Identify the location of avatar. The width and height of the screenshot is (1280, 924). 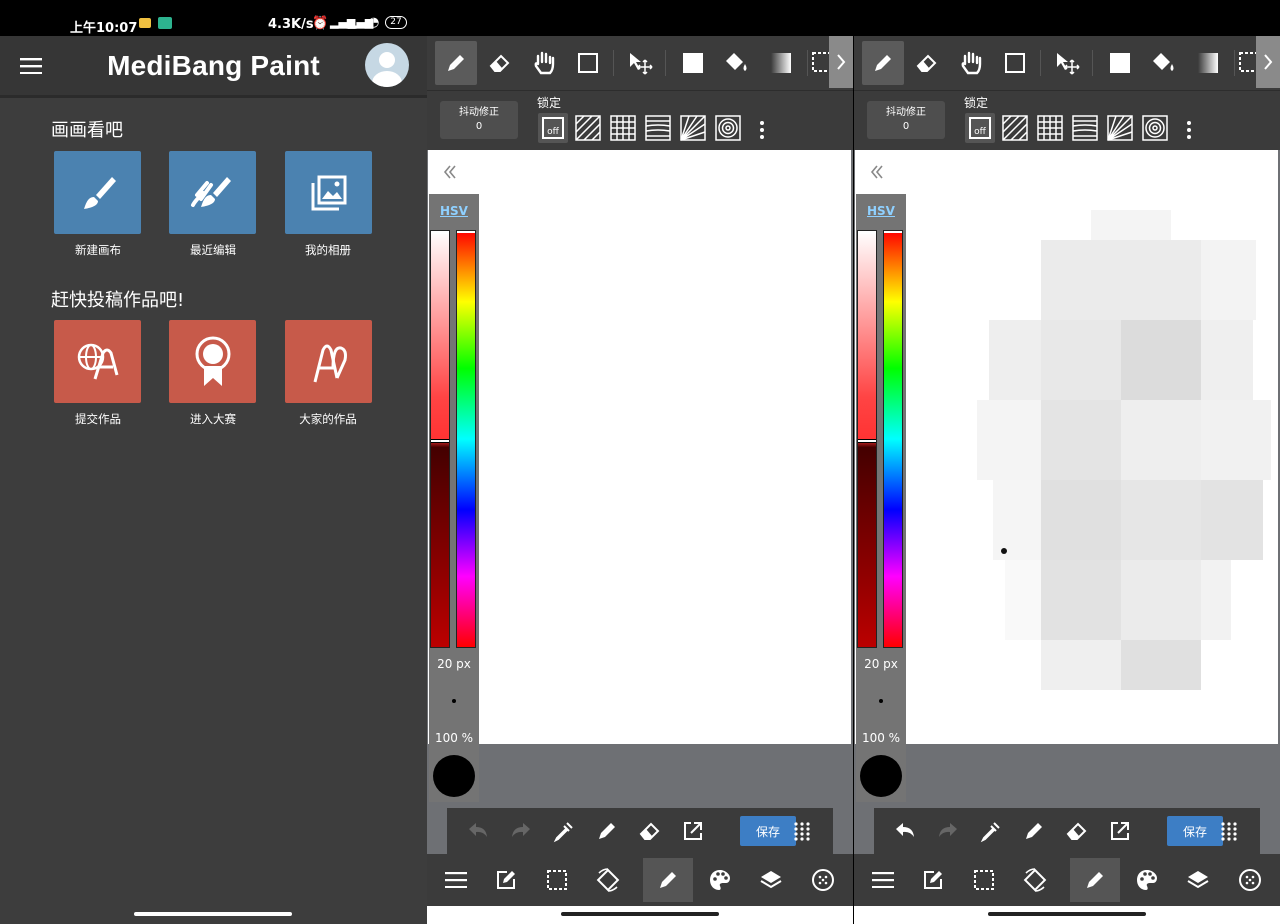
(387, 65).